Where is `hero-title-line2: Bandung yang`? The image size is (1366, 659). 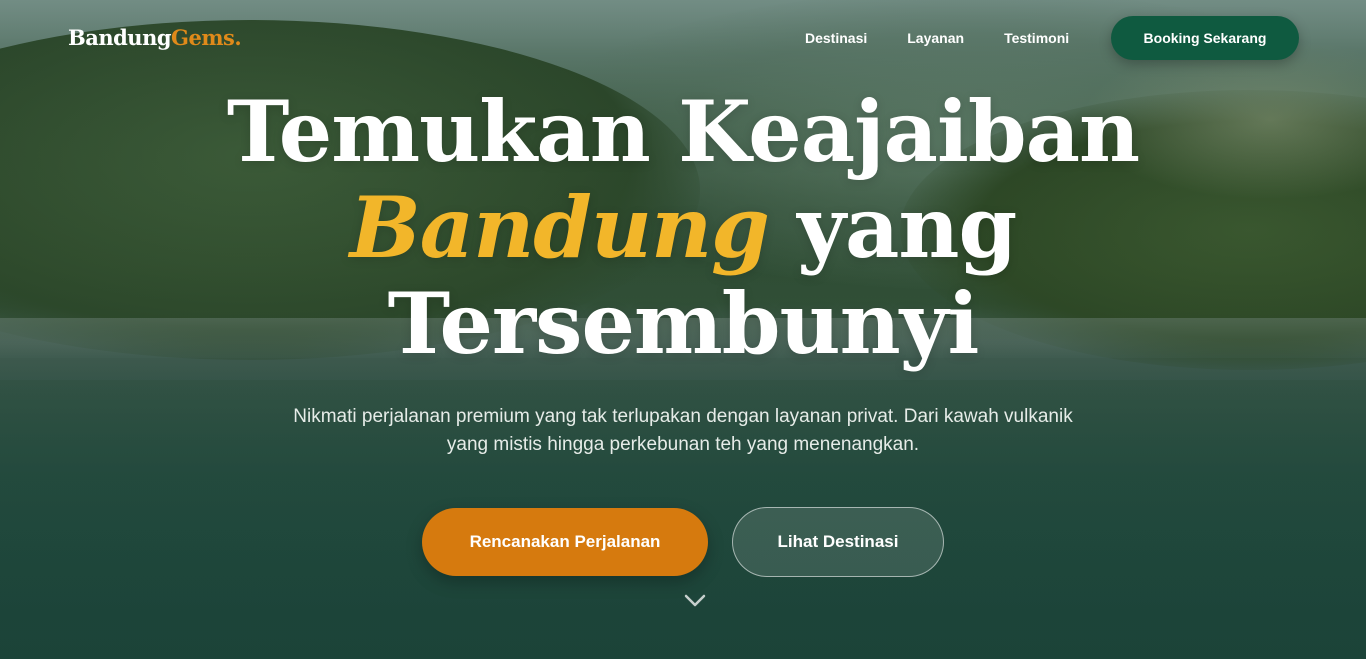
hero-title-line2: Bandung yang is located at coordinates (683, 228).